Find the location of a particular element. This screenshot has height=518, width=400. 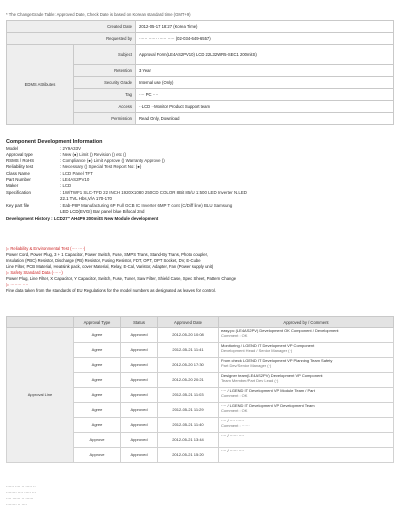

footer-line-2: ········ ···· ····· ··· is located at coordinates (21, 492).